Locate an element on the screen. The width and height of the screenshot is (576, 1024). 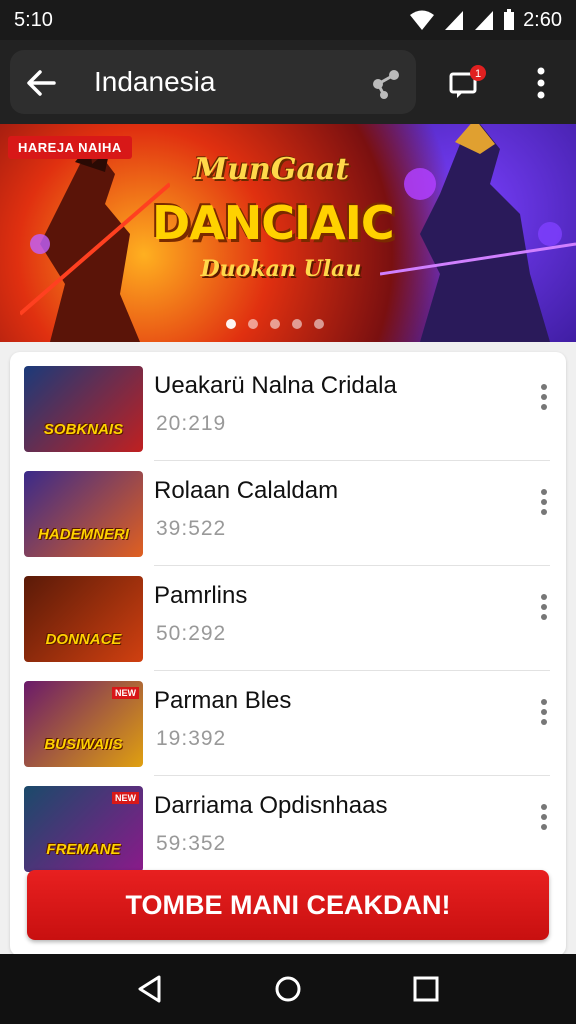
more-vert-icon is located at coordinates (541, 83).